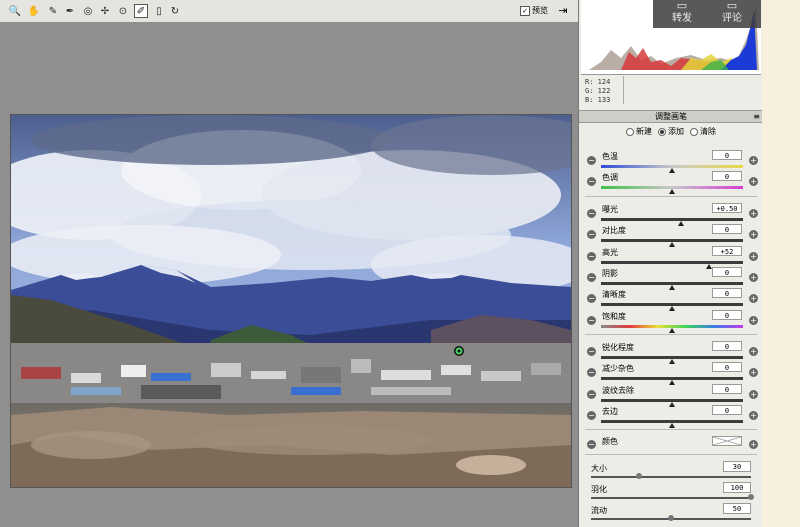 This screenshot has height=527, width=800. What do you see at coordinates (614, 231) in the screenshot?
I see `slider-label: 对比度` at bounding box center [614, 231].